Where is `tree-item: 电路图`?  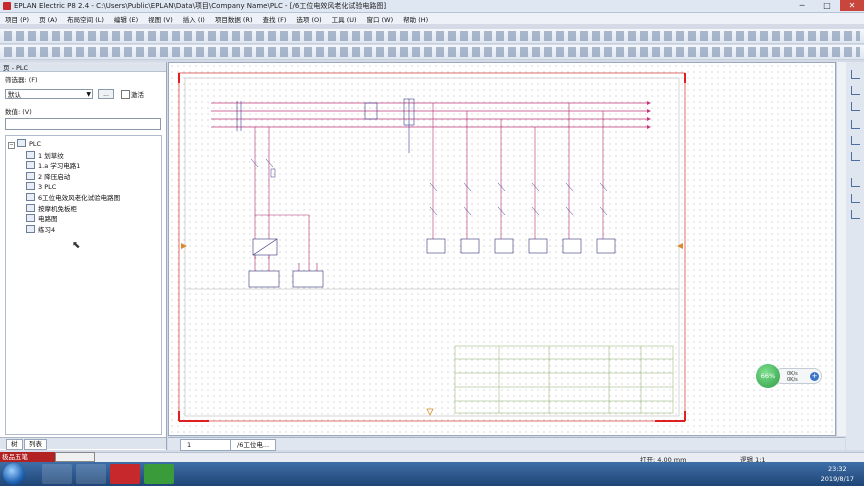
tree-item: 电路图 is located at coordinates (42, 218).